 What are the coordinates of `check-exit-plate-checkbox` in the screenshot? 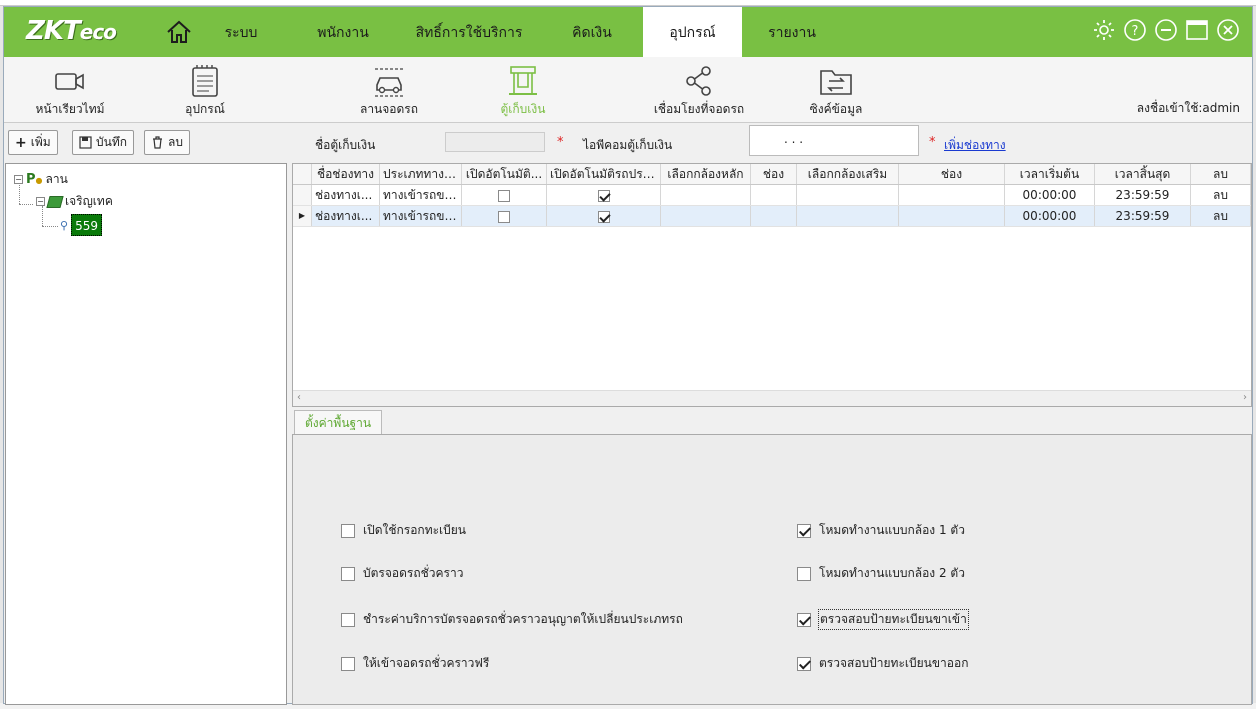 It's located at (804, 663).